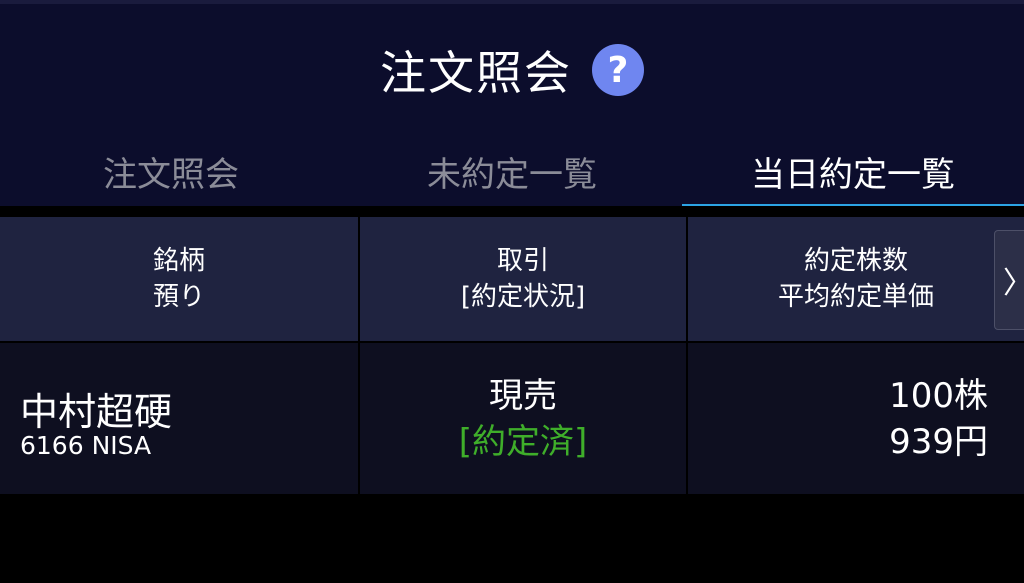  I want to click on table-row-cell-quantity-price: 100株 939円, so click(856, 418).